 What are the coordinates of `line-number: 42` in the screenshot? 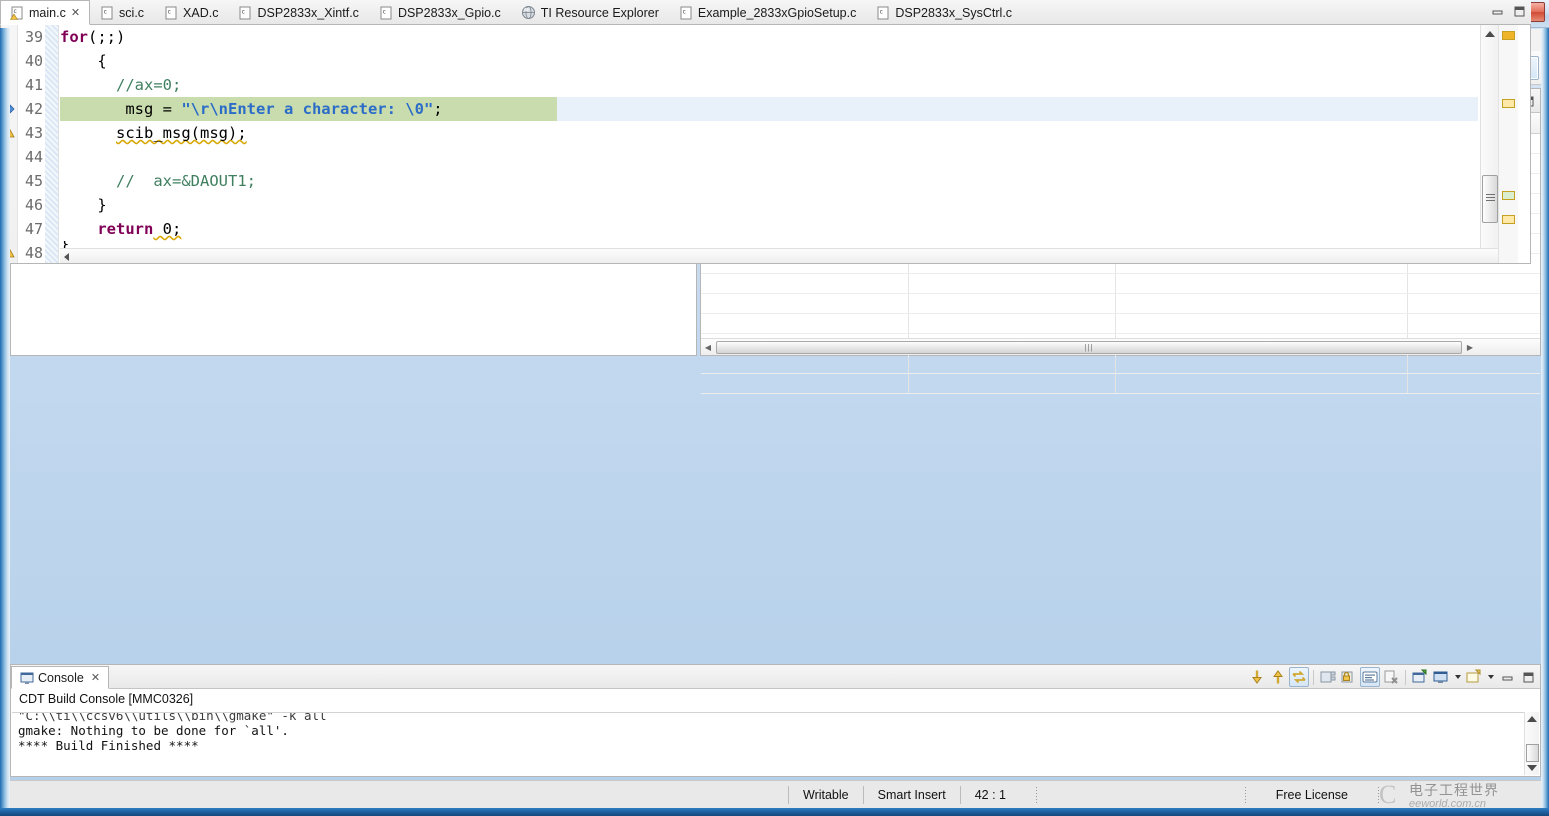 It's located at (33, 109).